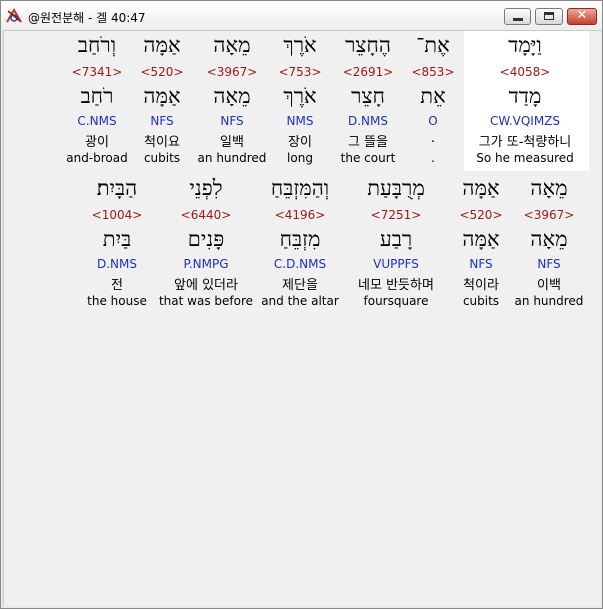 The image size is (603, 609). Describe the element at coordinates (97, 72) in the screenshot. I see `strong-number: <7341>` at that location.